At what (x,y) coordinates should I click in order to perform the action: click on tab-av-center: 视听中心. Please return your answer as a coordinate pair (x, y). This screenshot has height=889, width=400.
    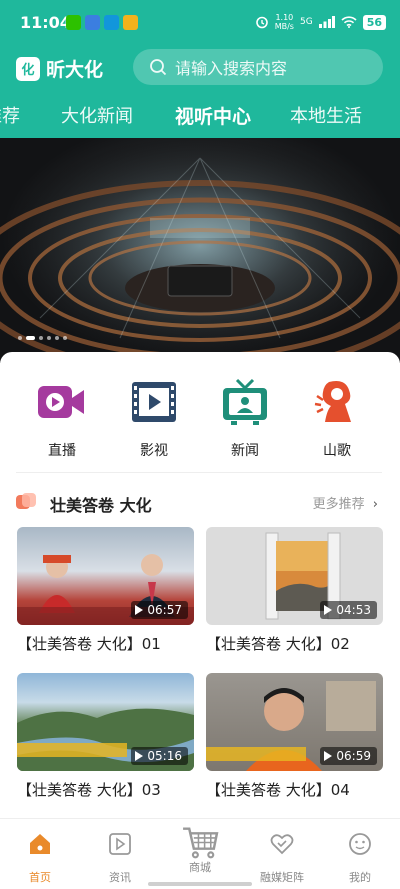
    Looking at the image, I should click on (213, 115).